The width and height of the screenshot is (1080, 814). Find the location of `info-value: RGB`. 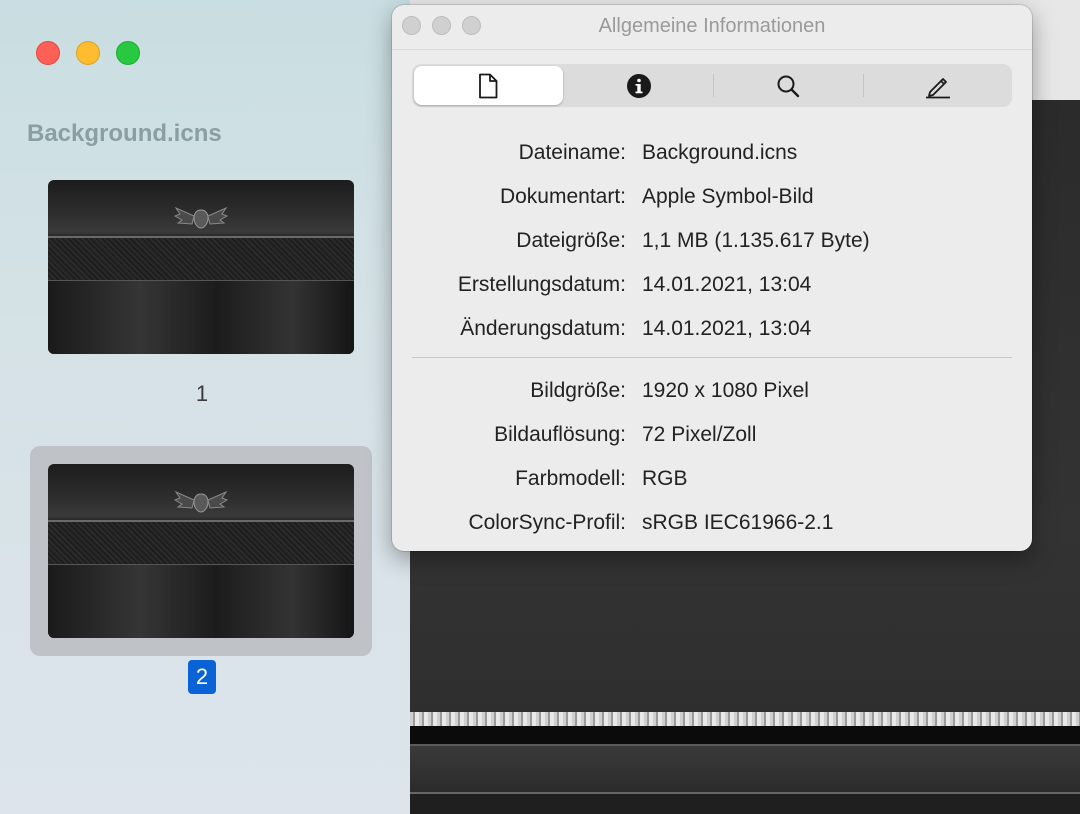

info-value: RGB is located at coordinates (665, 478).